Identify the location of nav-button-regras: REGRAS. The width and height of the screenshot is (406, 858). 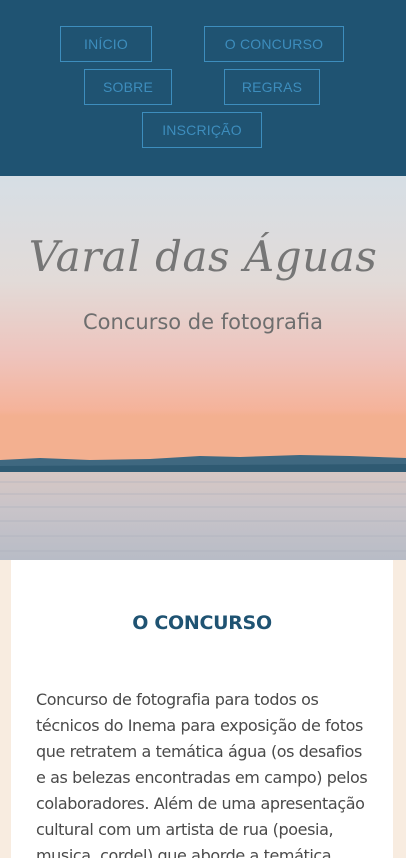
(272, 87).